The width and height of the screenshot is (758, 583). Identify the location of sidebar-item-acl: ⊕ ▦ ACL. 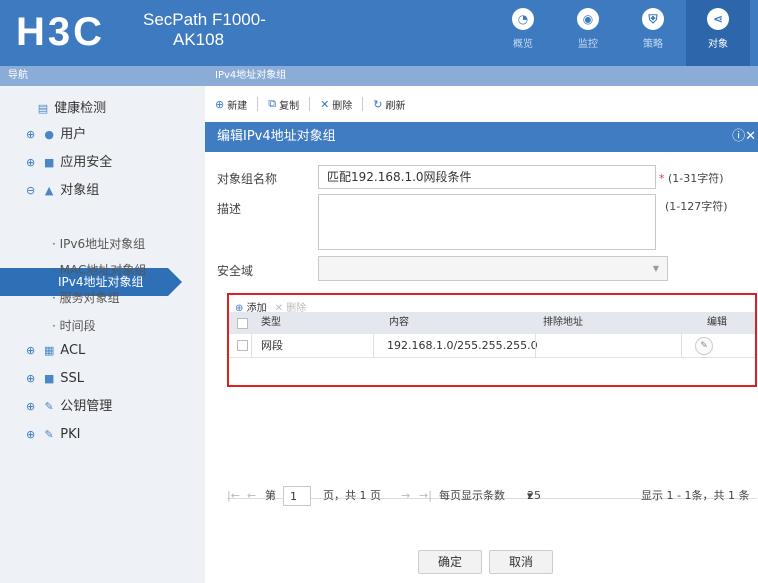
(55, 351).